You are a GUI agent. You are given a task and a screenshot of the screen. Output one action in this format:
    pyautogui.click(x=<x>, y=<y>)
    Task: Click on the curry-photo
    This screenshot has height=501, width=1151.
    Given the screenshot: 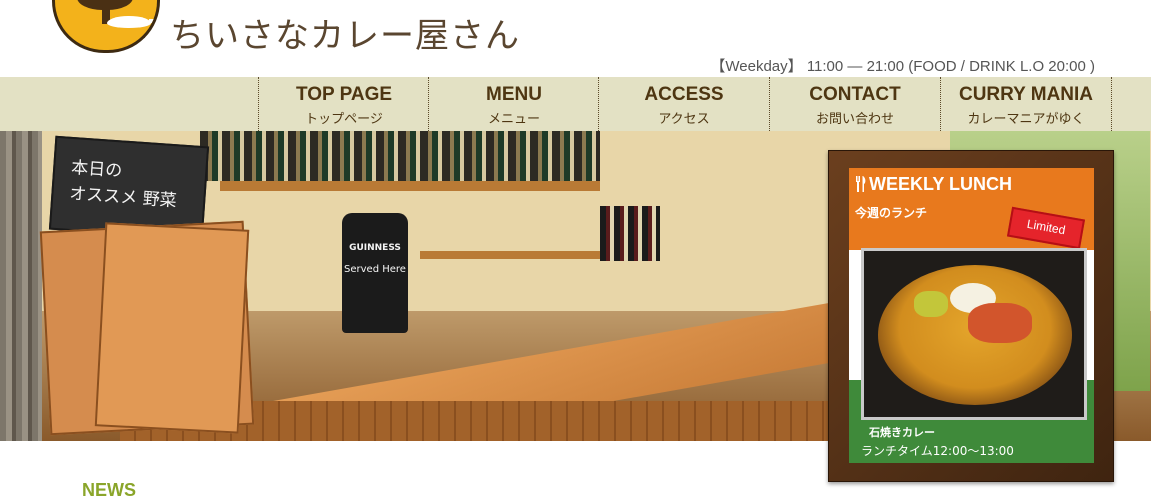 What is the action you would take?
    pyautogui.click(x=974, y=334)
    